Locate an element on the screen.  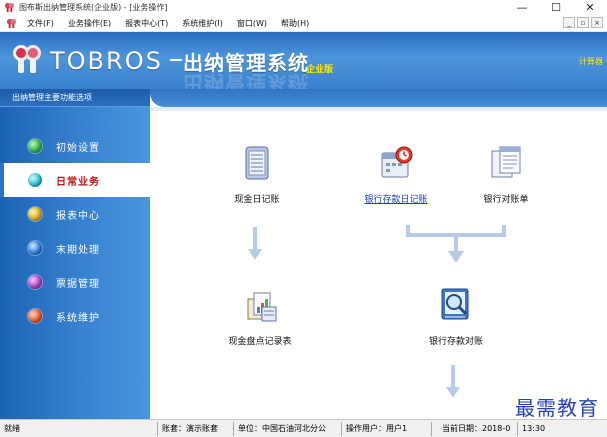
window-title: 图布斯出纳管理系统(企业版) - [业务操作] is located at coordinates (93, 7).